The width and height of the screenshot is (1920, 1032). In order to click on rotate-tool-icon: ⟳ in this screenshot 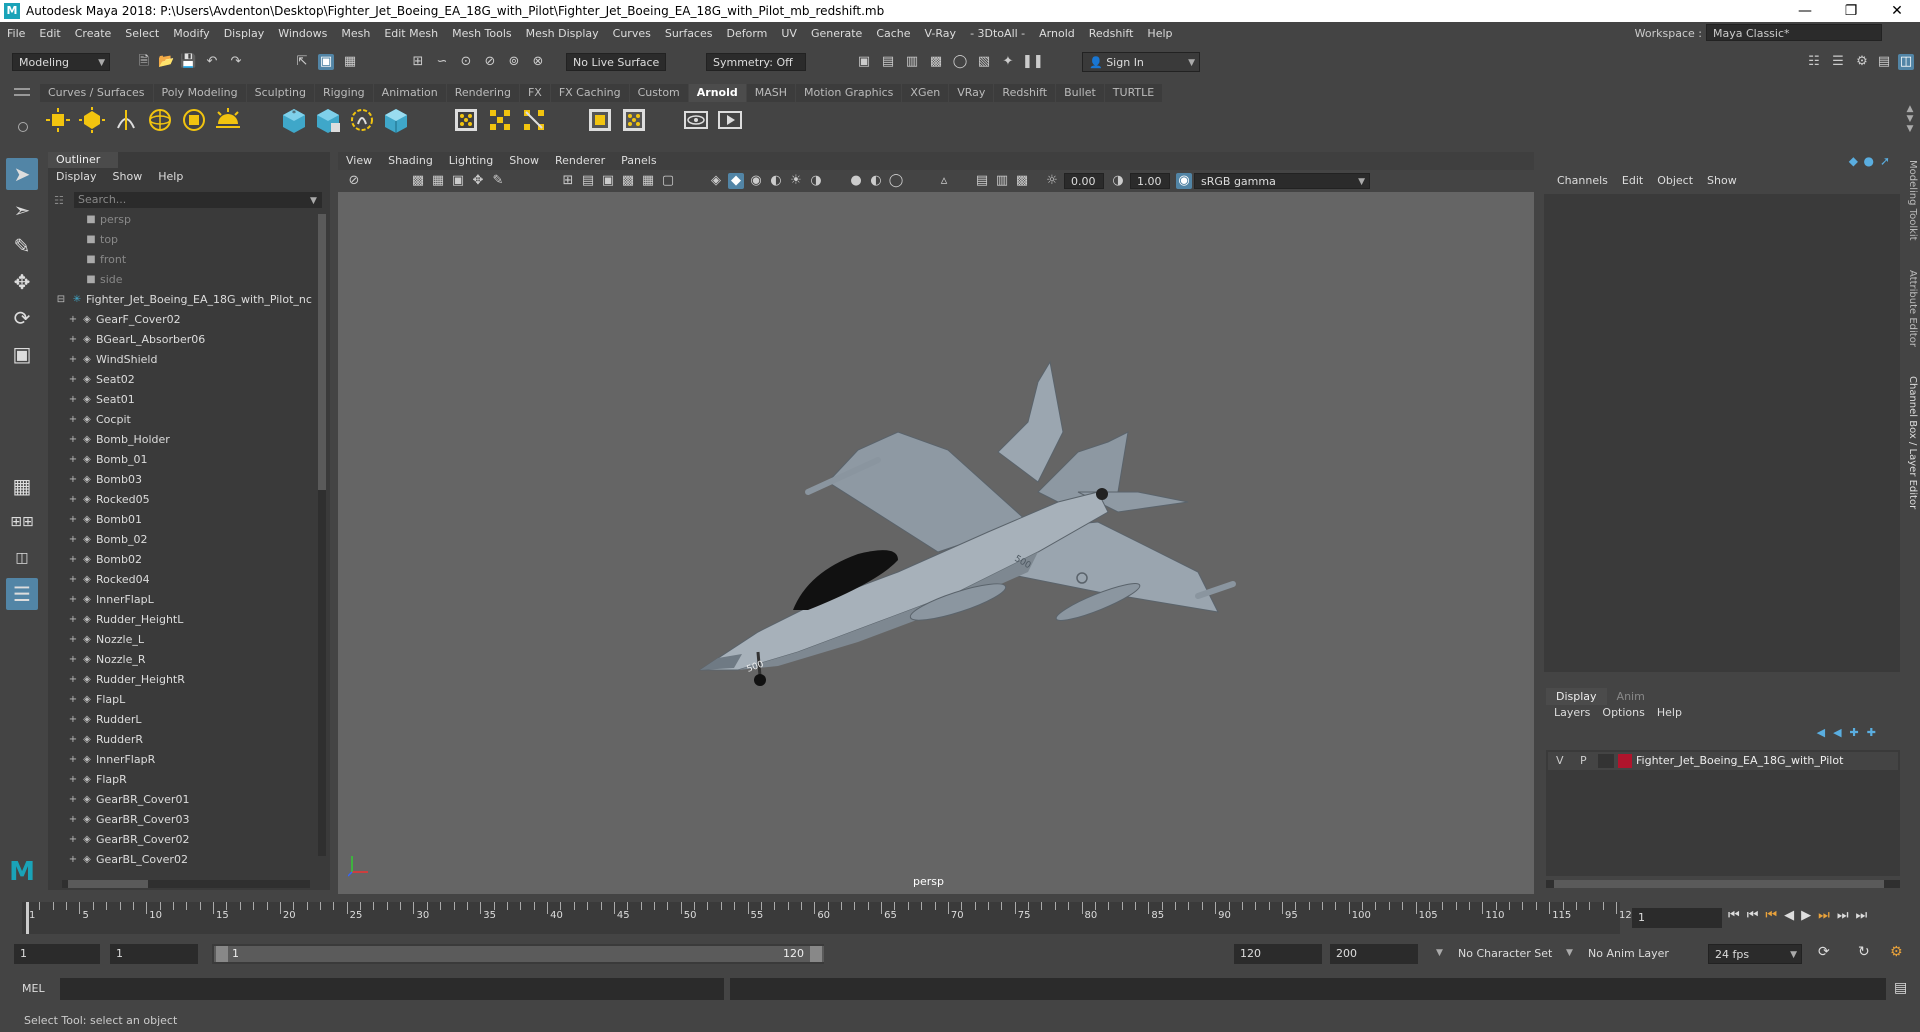, I will do `click(22, 318)`.